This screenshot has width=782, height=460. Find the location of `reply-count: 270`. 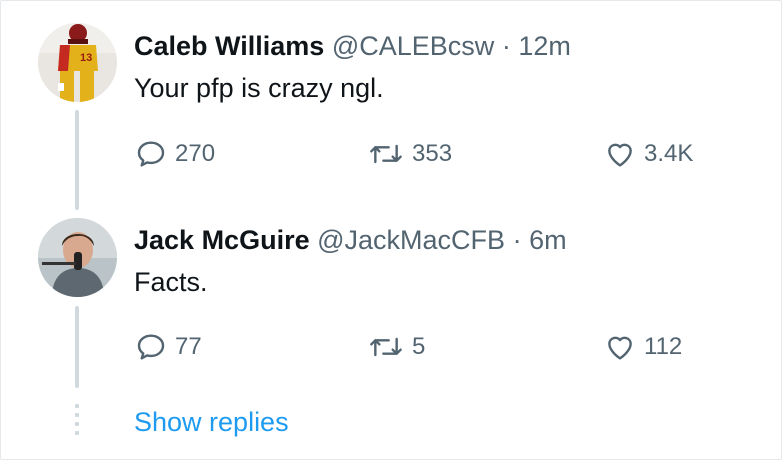

reply-count: 270 is located at coordinates (195, 153).